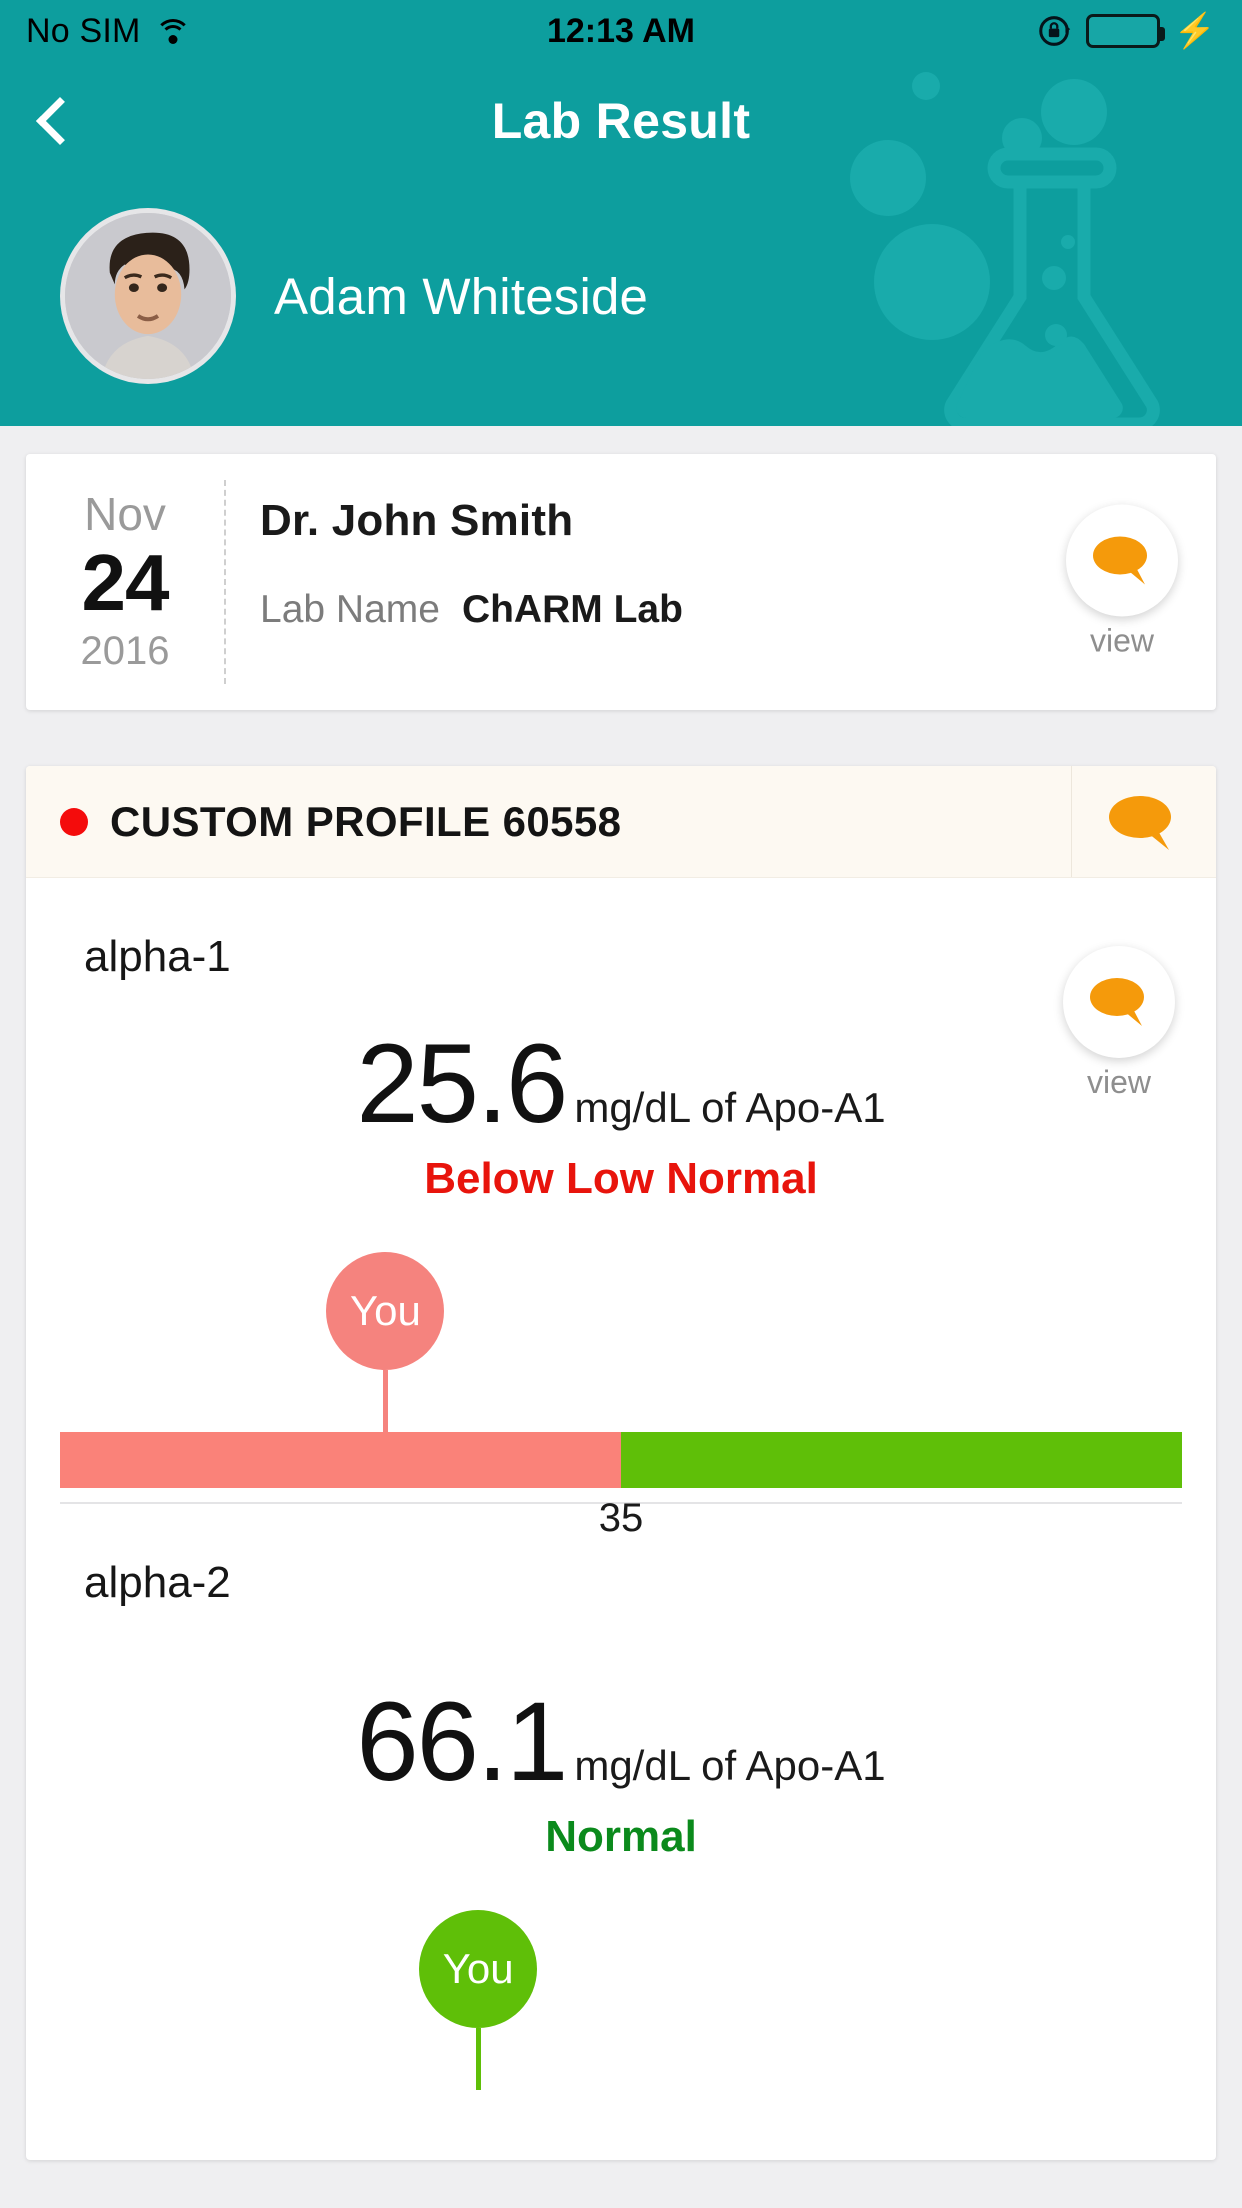 The image size is (1242, 2208). What do you see at coordinates (60, 121) in the screenshot?
I see `chevron-left-icon` at bounding box center [60, 121].